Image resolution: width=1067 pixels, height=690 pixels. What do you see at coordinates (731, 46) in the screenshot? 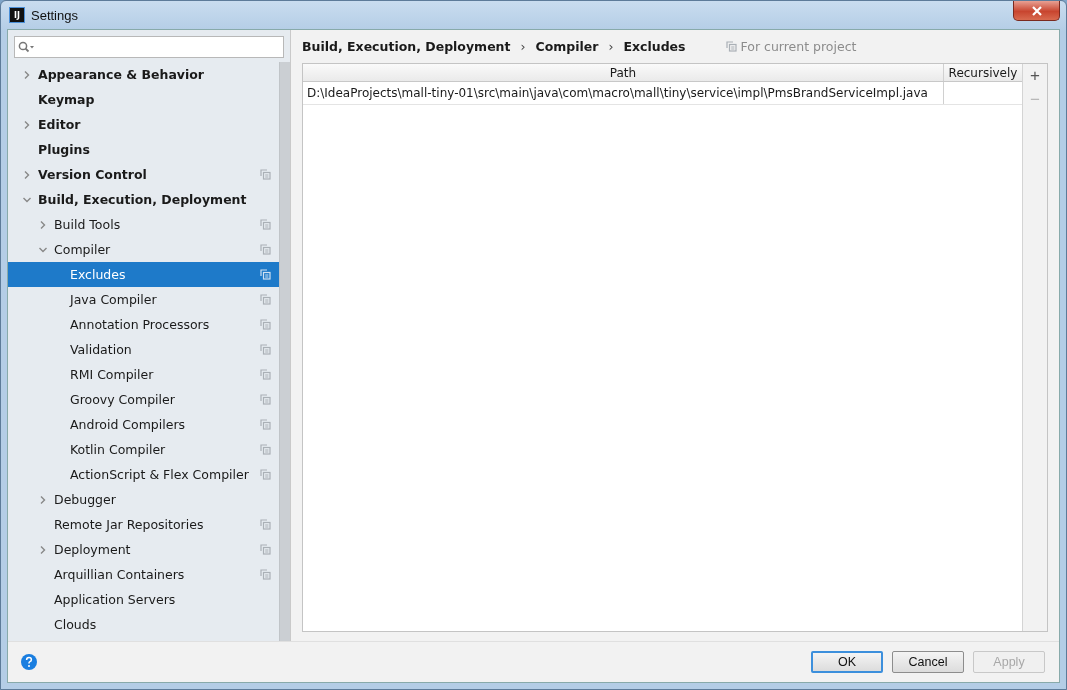
I see `copy-icon` at bounding box center [731, 46].